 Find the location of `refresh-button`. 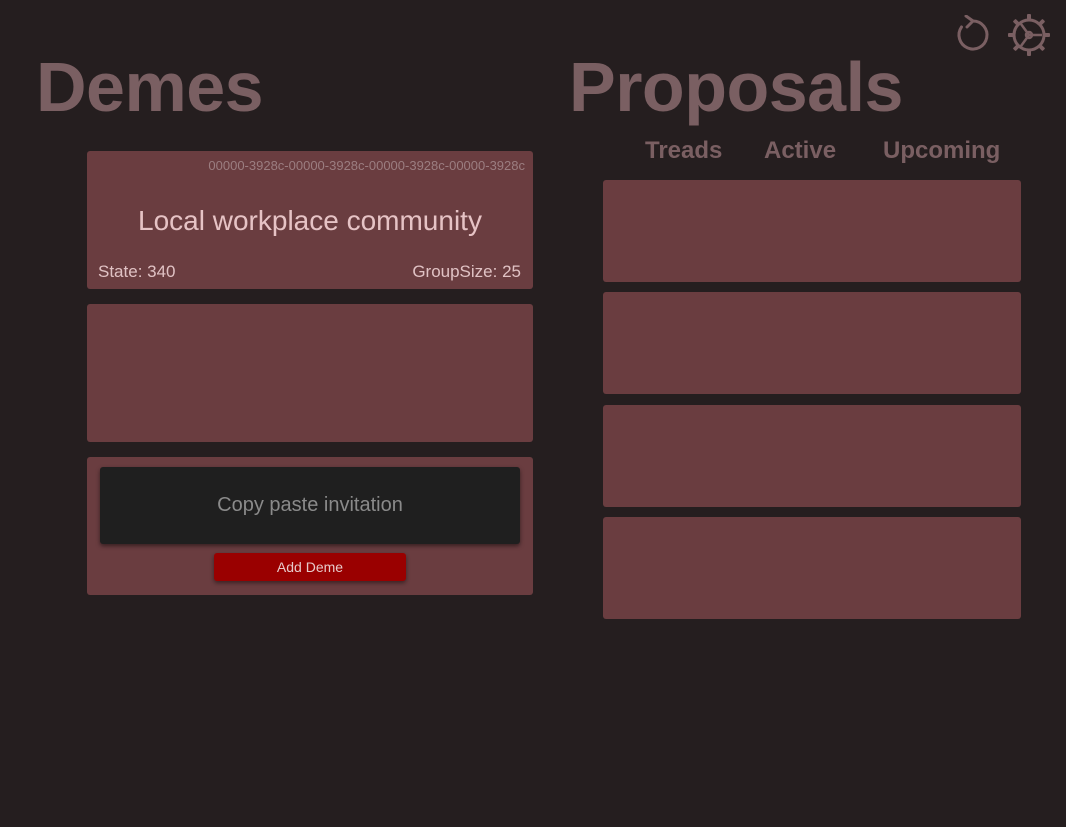

refresh-button is located at coordinates (973, 37).